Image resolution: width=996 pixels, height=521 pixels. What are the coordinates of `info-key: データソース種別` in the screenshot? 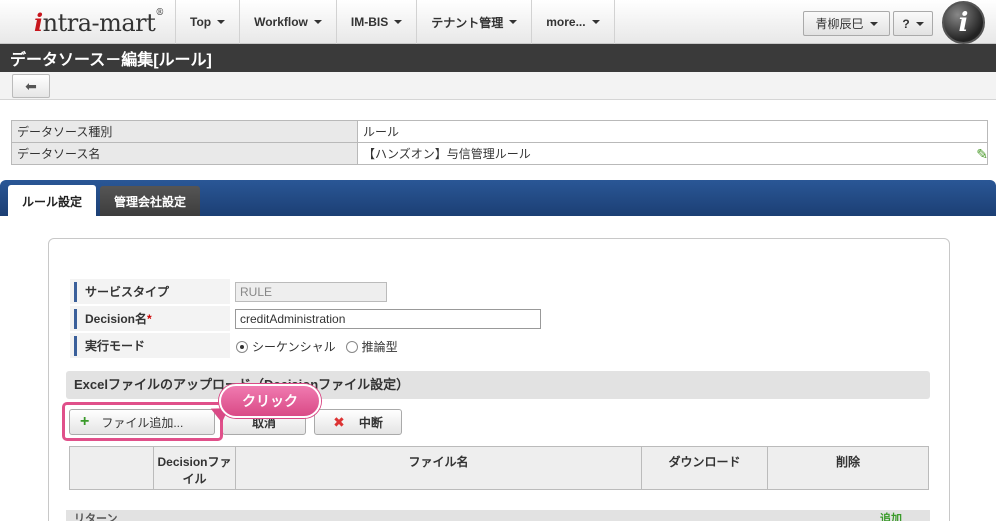 It's located at (184, 131).